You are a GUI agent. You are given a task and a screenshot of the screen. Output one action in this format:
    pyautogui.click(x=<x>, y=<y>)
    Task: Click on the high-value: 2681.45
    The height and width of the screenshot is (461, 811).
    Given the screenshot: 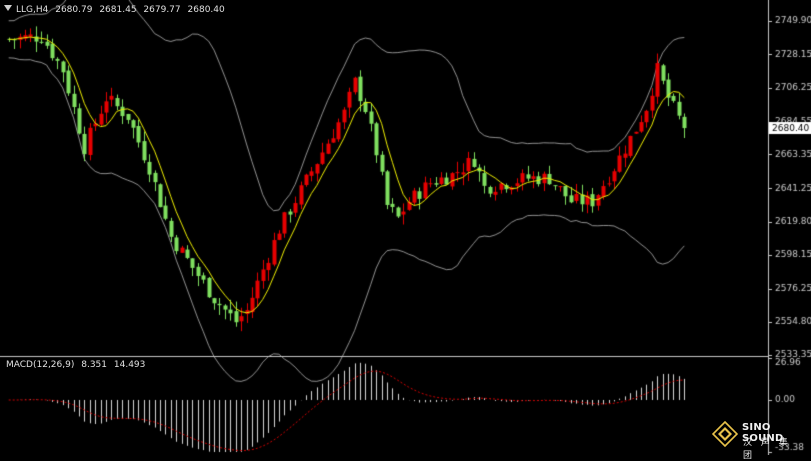 What is the action you would take?
    pyautogui.click(x=118, y=10)
    